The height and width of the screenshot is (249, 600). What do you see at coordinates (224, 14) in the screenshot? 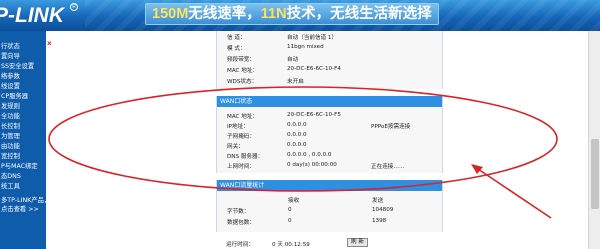
I see `slogan-text-1: 无线速率，` at bounding box center [224, 14].